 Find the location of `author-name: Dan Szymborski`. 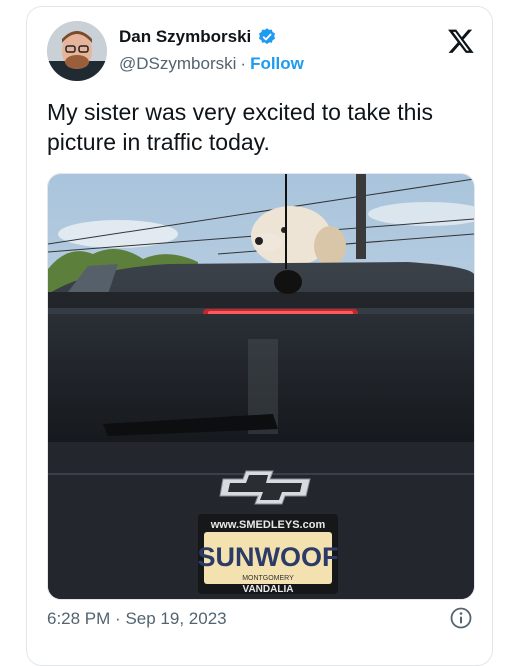

author-name: Dan Szymborski is located at coordinates (185, 37).